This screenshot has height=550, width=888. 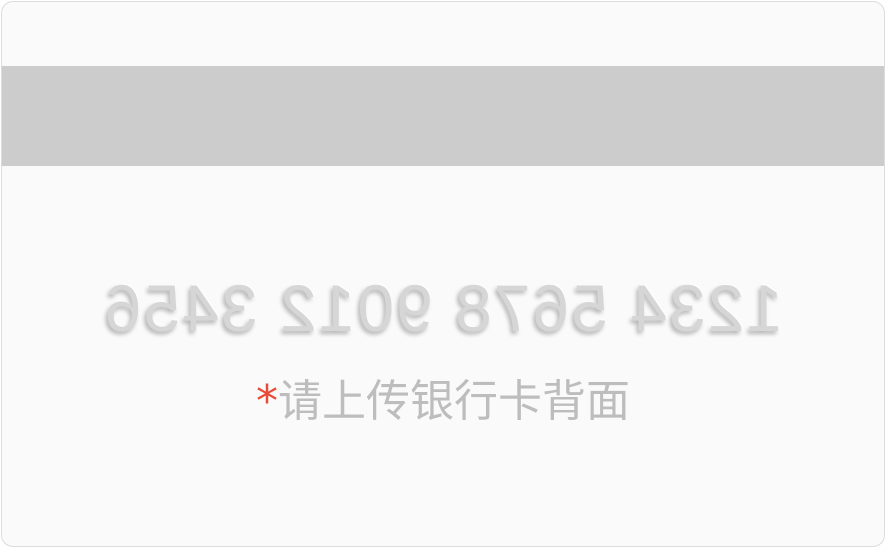 I want to click on card-number-placeholder: 1234 5678 9012 3456, so click(x=443, y=308).